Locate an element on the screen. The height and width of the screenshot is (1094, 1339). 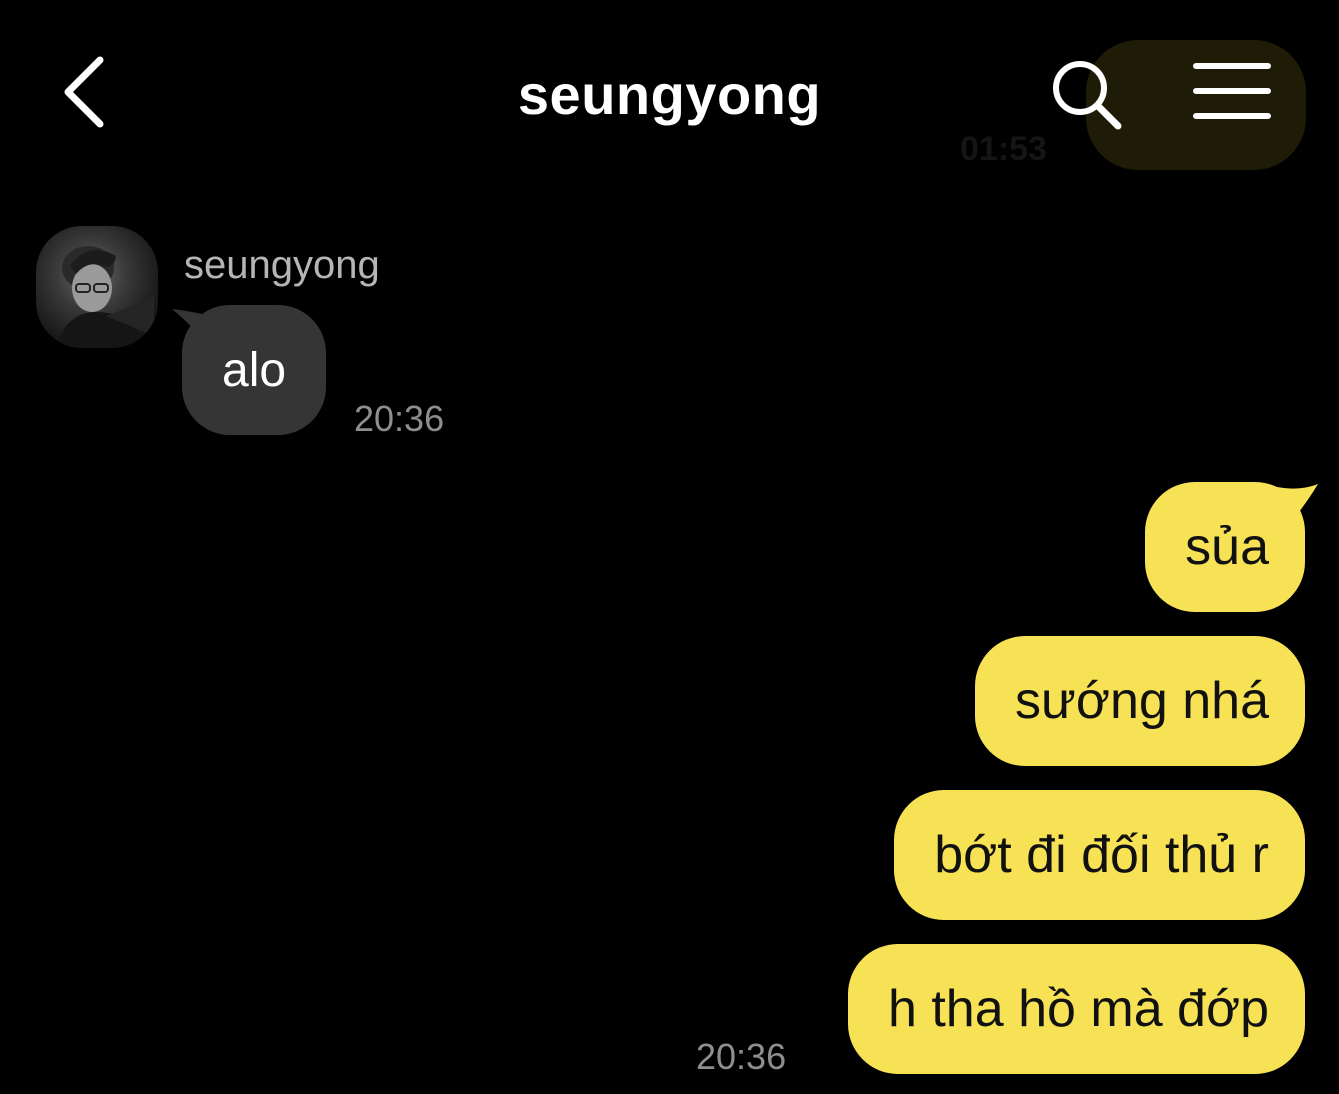
incoming-timestamp: 20:36 is located at coordinates (399, 418).